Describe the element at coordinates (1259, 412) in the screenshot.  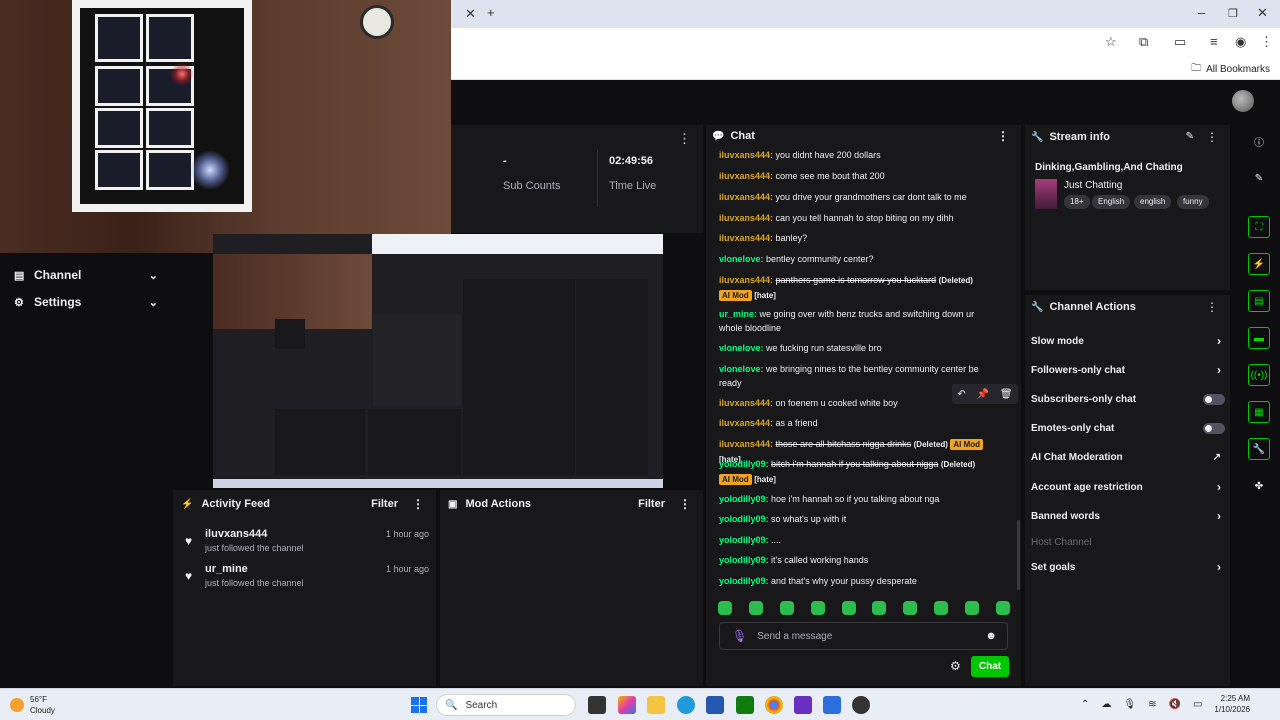
I see `layout-icon: ▦` at that location.